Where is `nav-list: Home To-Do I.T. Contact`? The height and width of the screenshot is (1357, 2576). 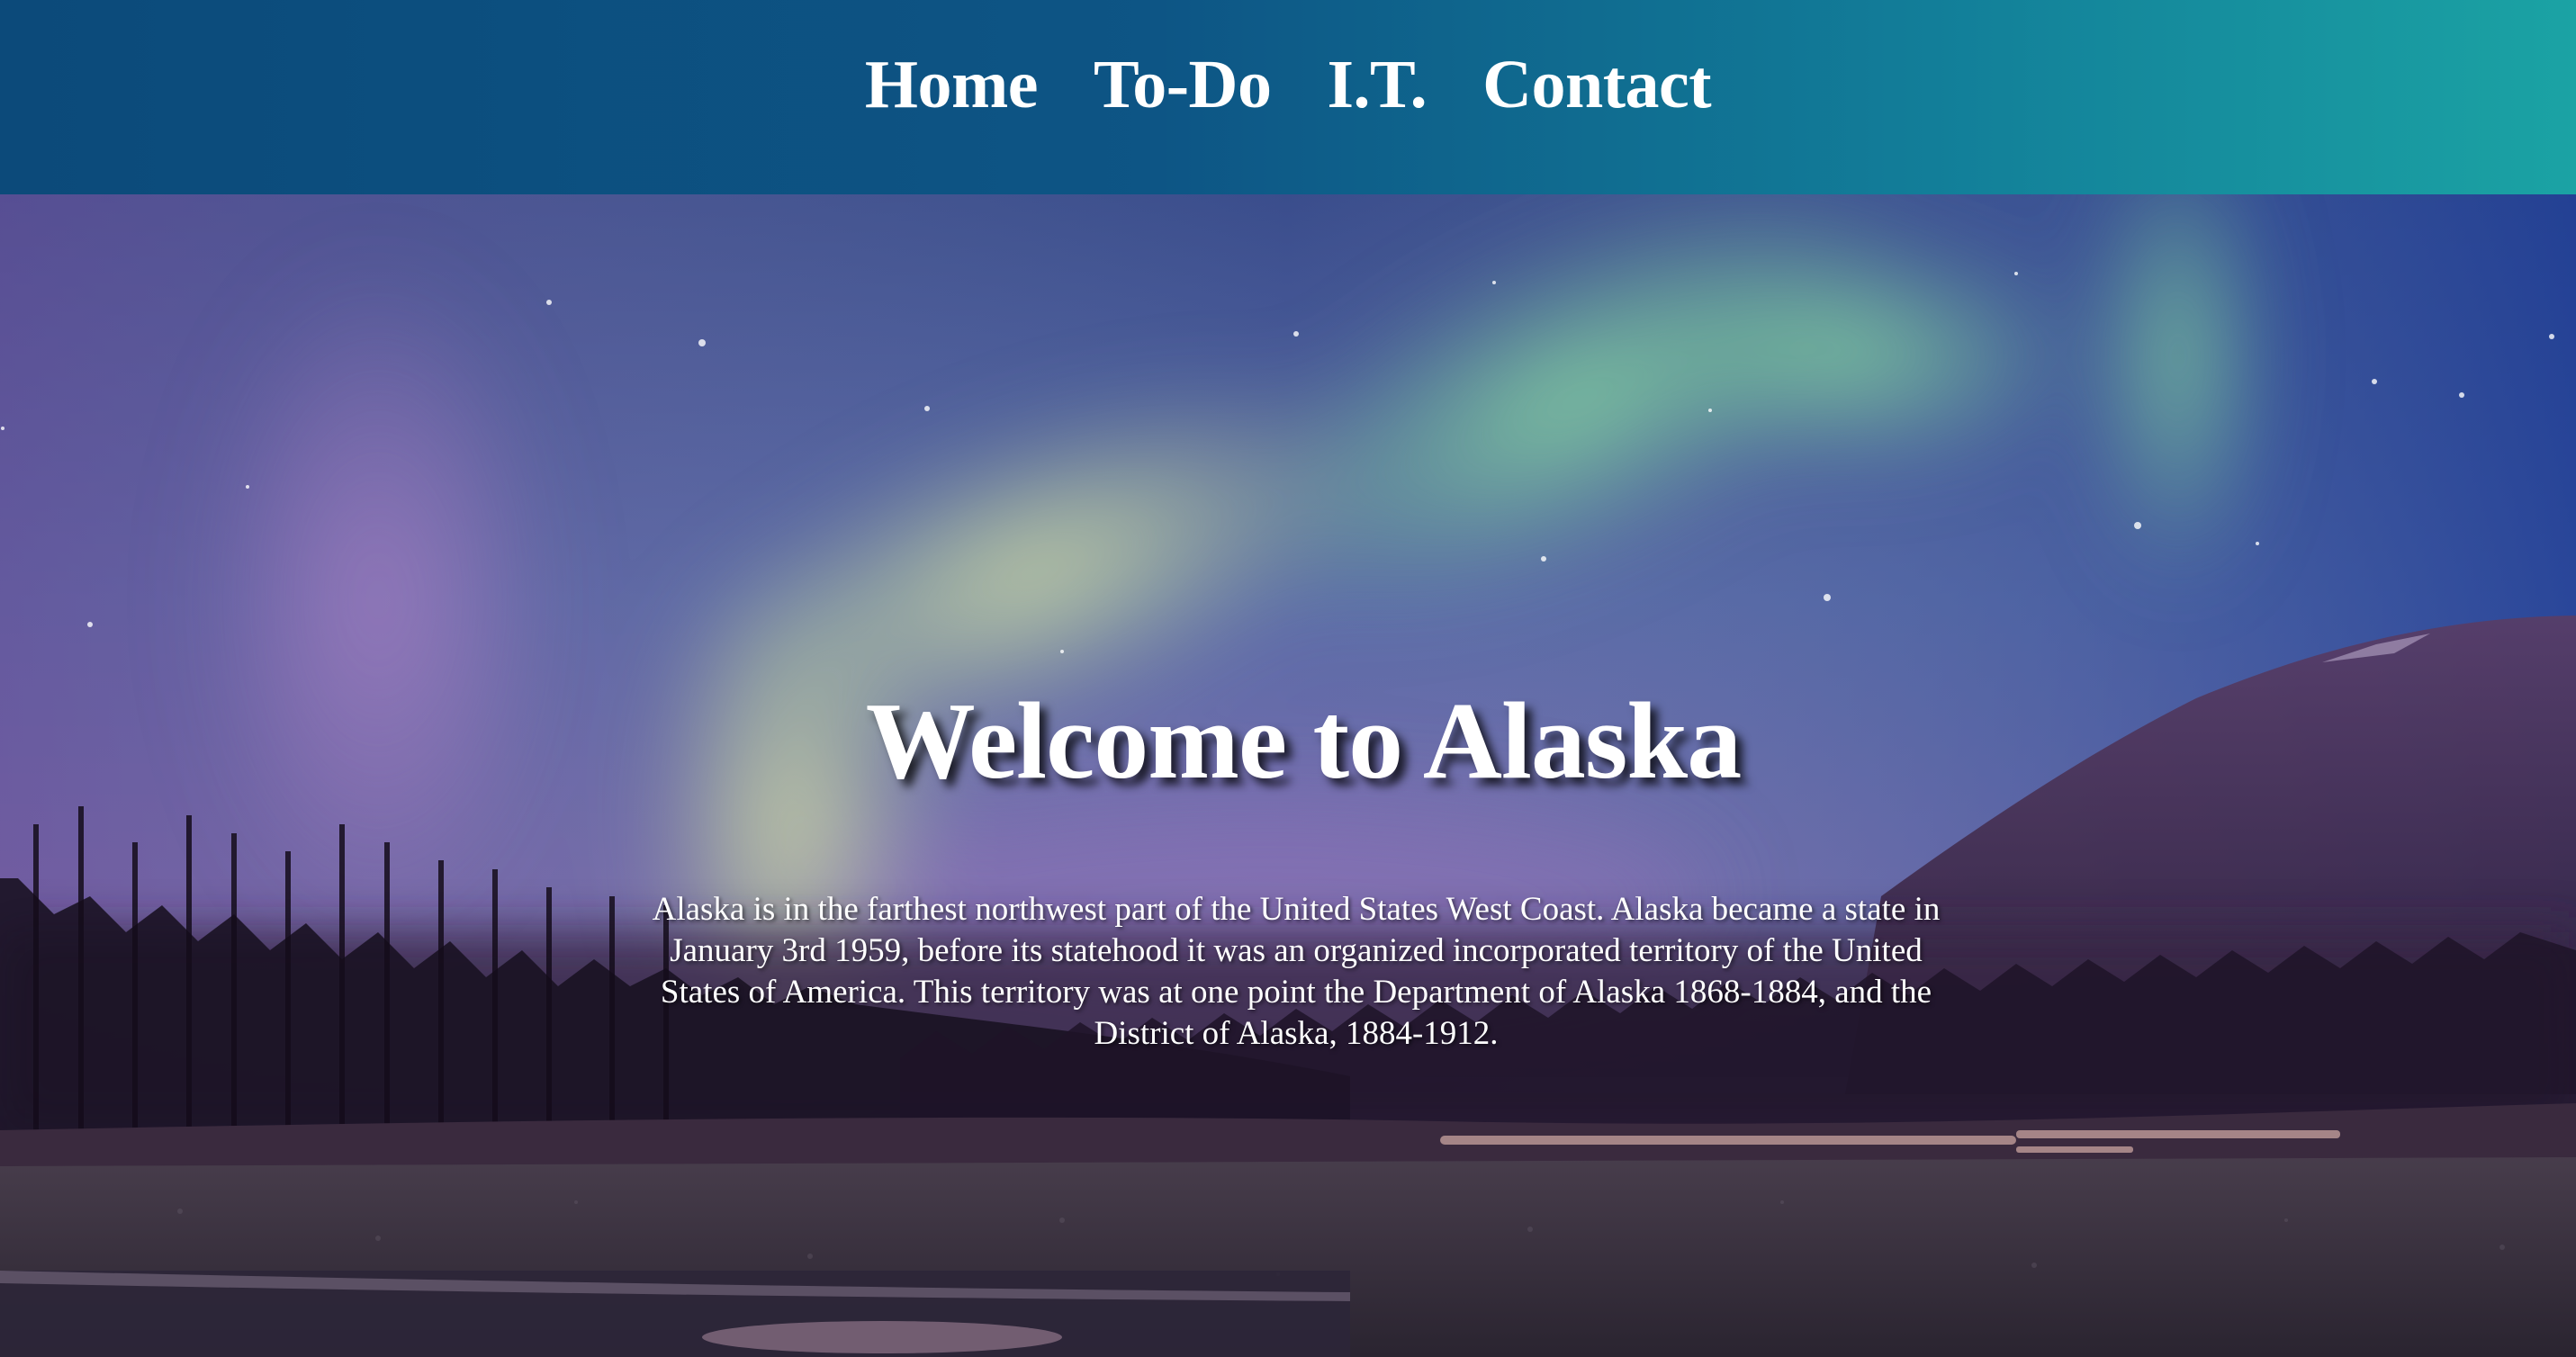 nav-list: Home To-Do I.T. Contact is located at coordinates (1288, 85).